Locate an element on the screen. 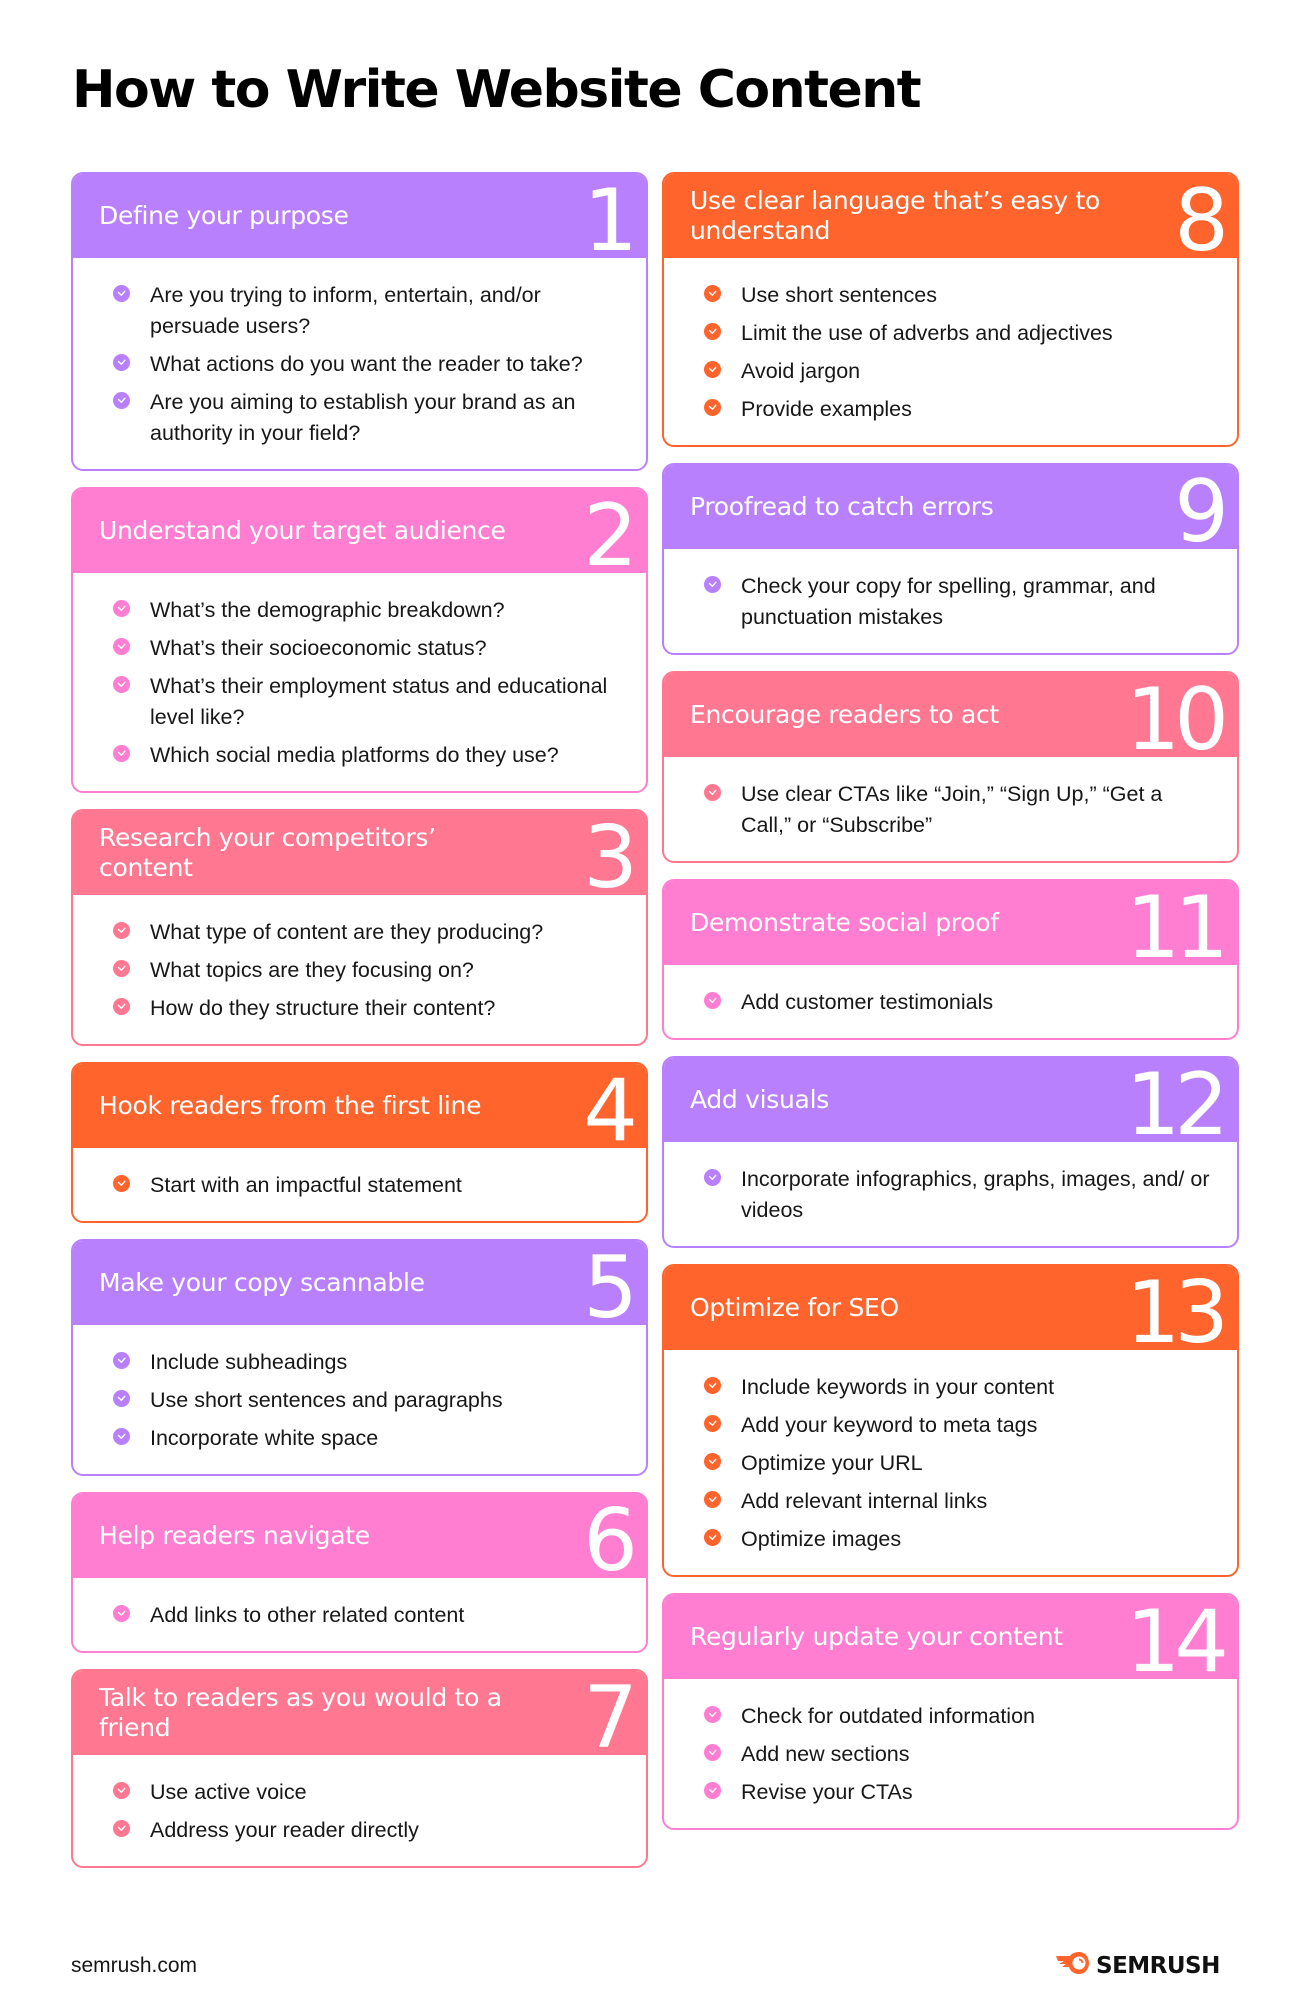 The height and width of the screenshot is (1999, 1308). step-card-header: Define your purpose 1 is located at coordinates (359, 219).